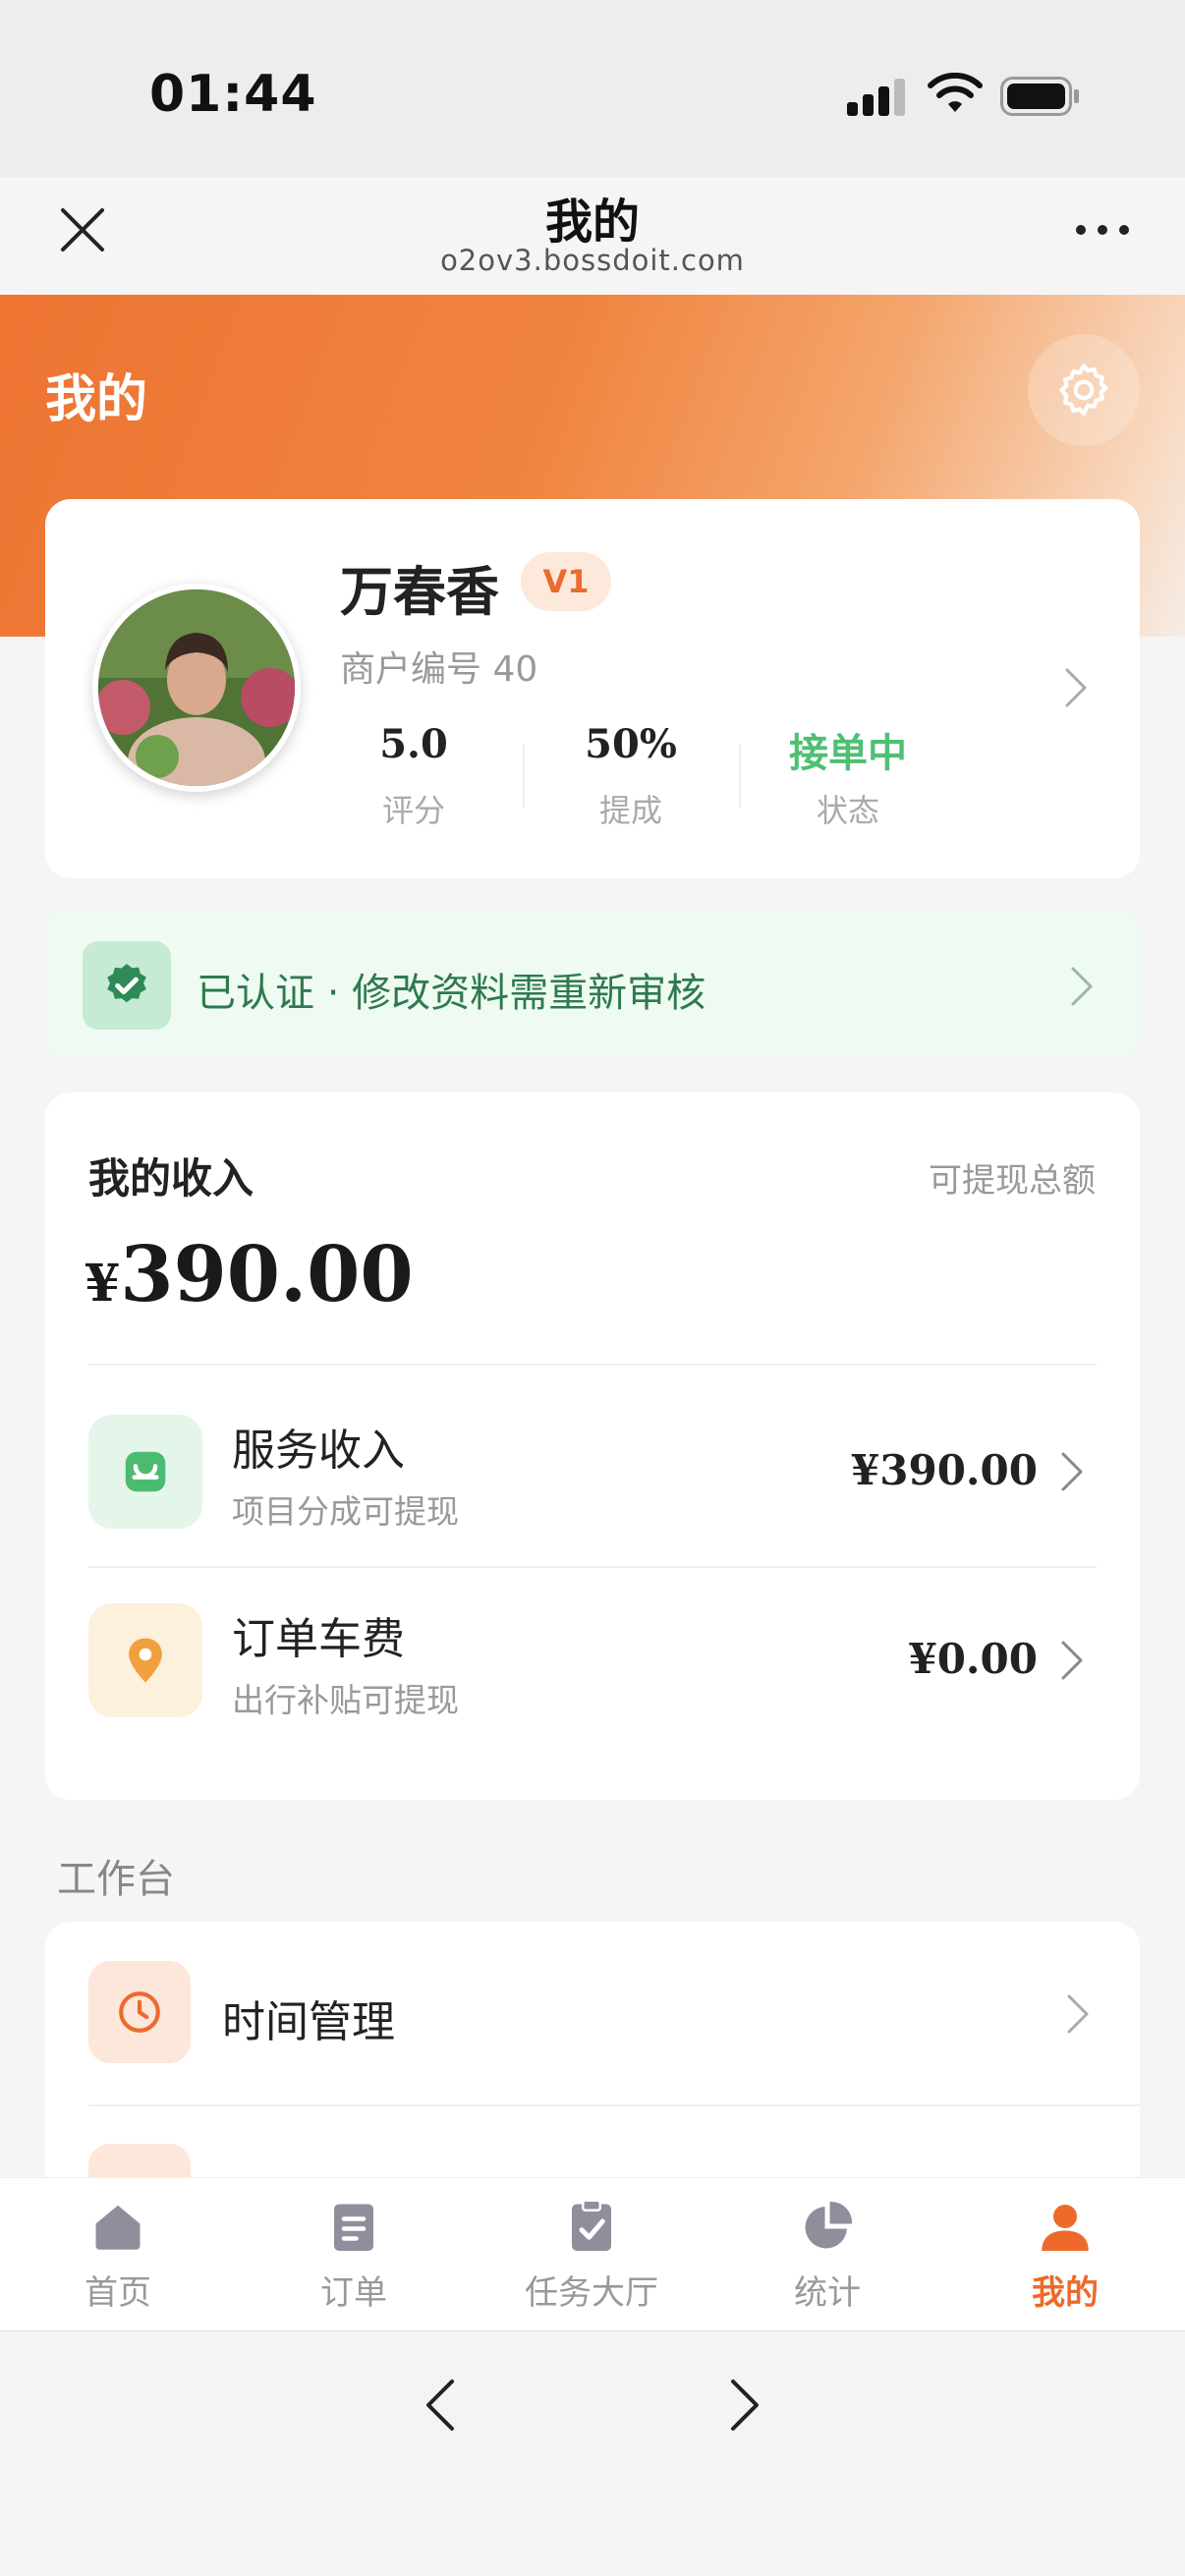  I want to click on car-fee-title: 订单车费, so click(319, 1639).